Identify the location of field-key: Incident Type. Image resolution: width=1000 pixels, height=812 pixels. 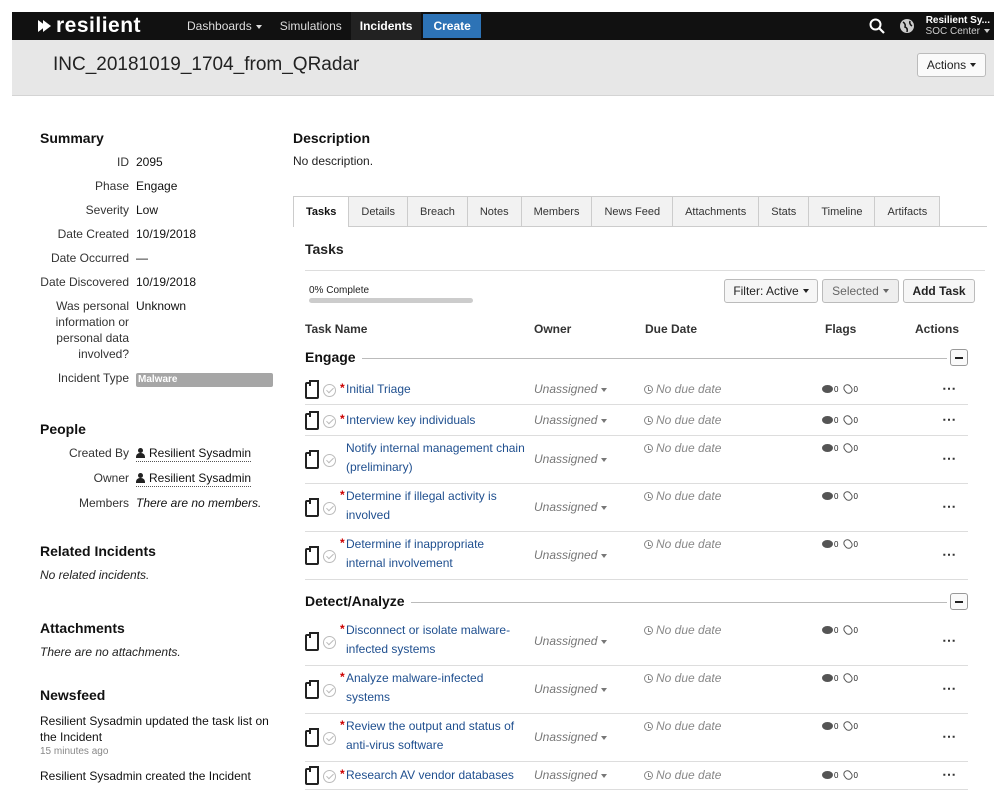
(93, 378).